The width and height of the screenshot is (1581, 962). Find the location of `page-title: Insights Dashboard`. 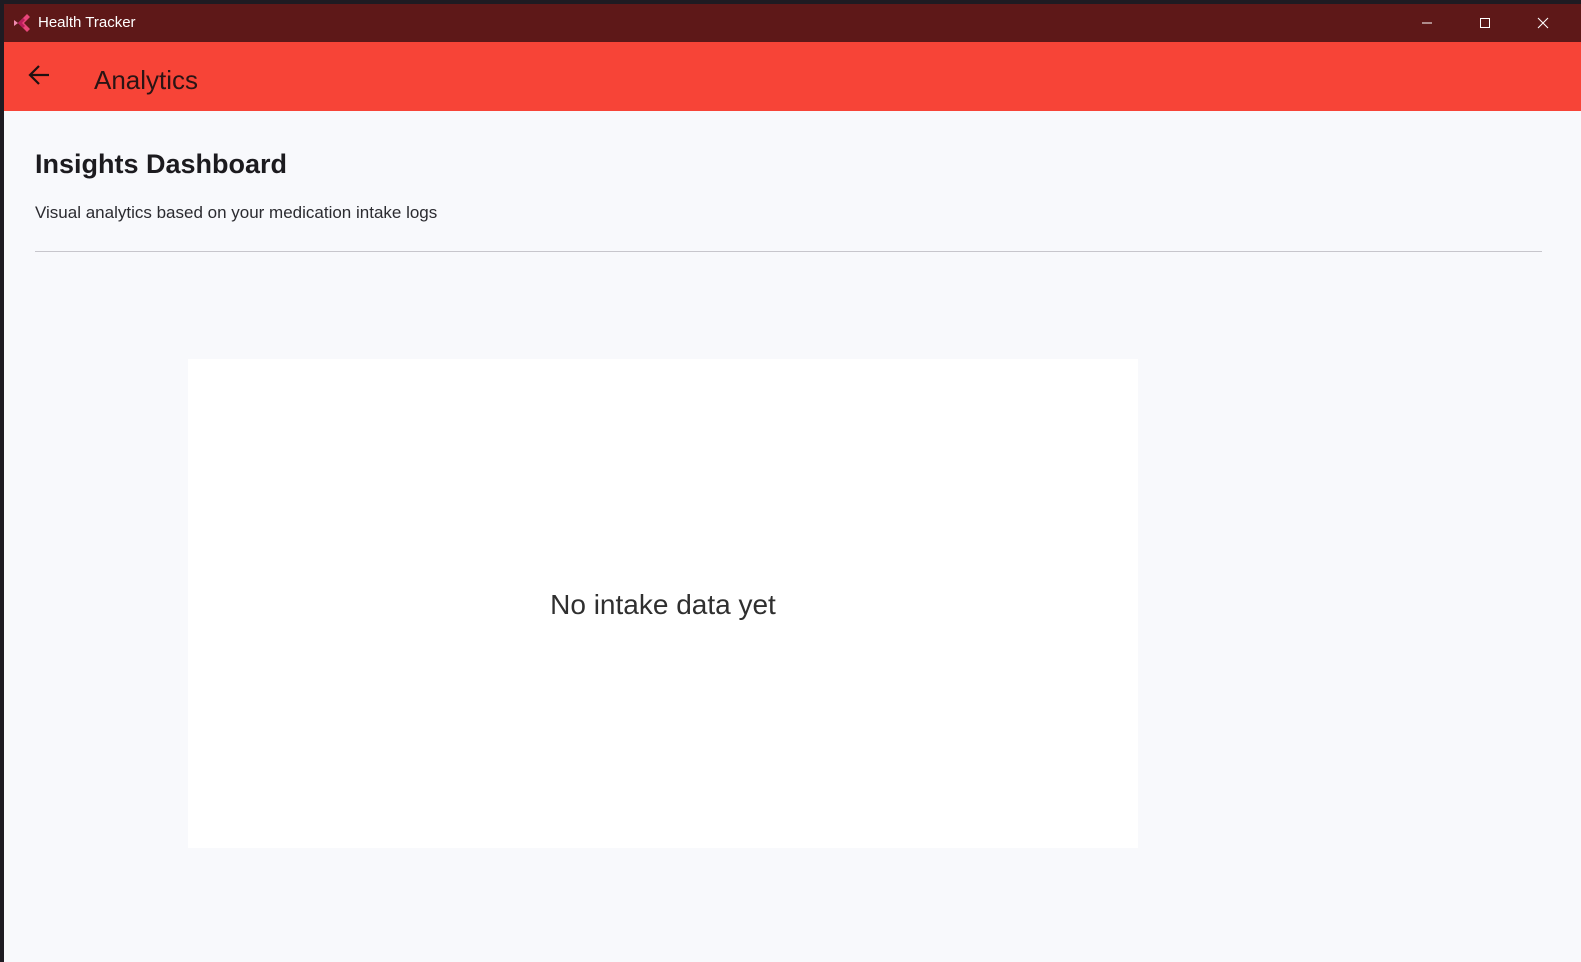

page-title: Insights Dashboard is located at coordinates (161, 164).